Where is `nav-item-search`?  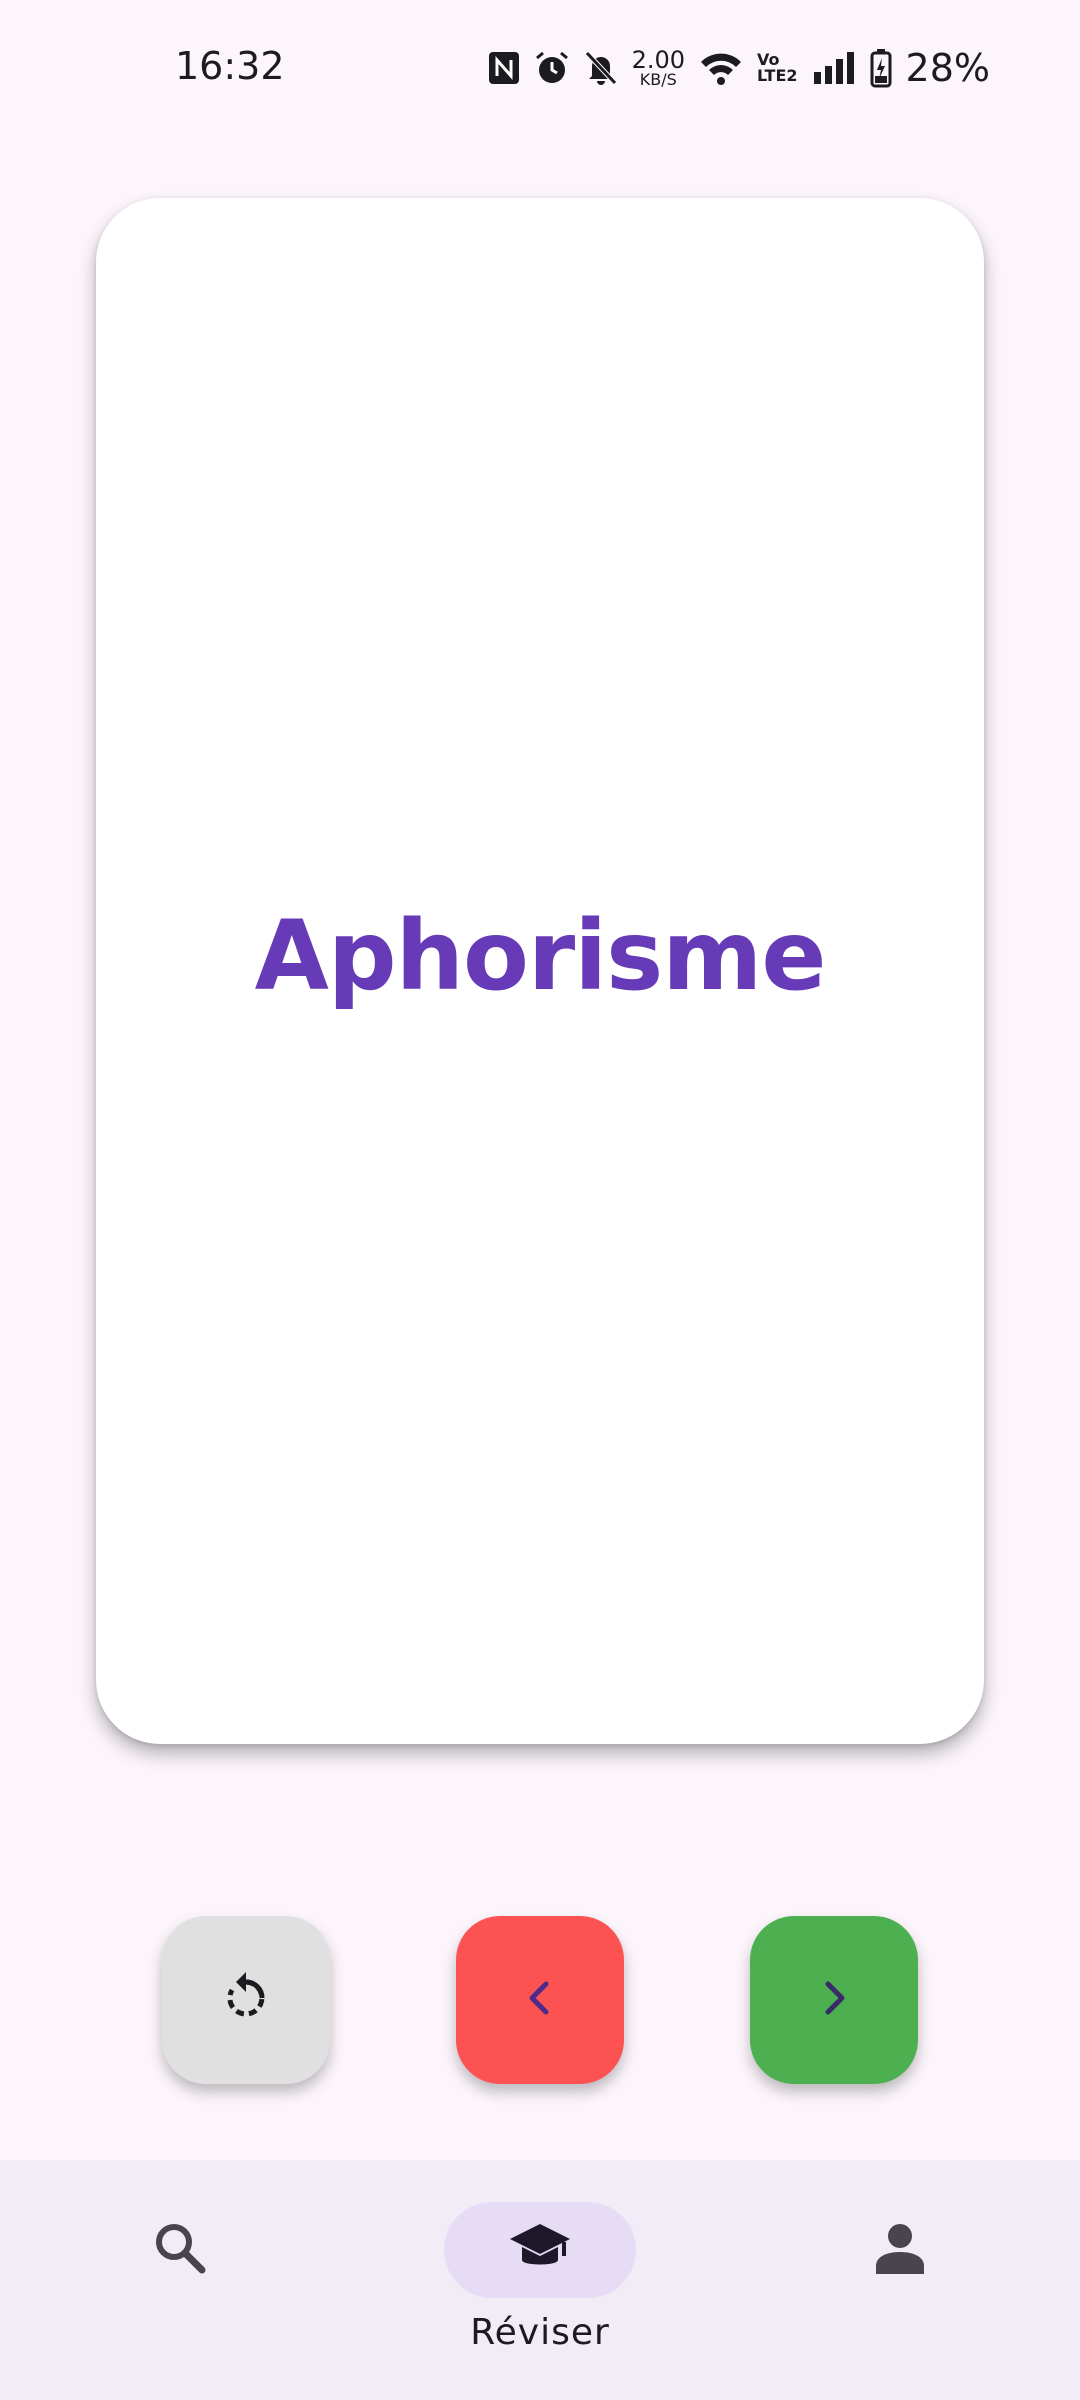
nav-item-search is located at coordinates (180, 2280).